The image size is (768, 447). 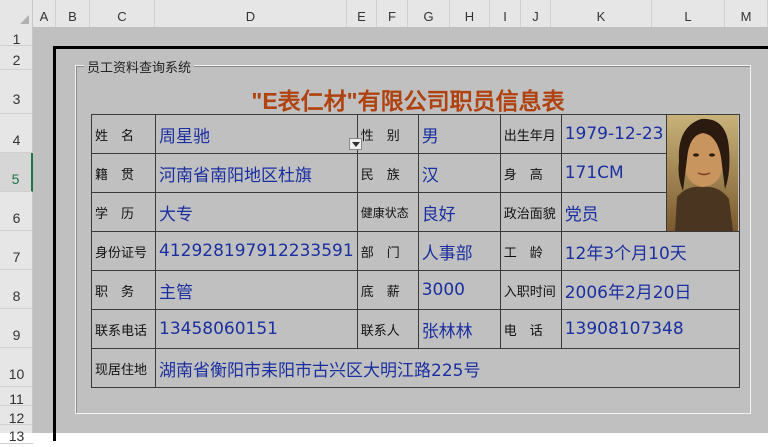 What do you see at coordinates (16, 328) in the screenshot?
I see `row-header-9: 9` at bounding box center [16, 328].